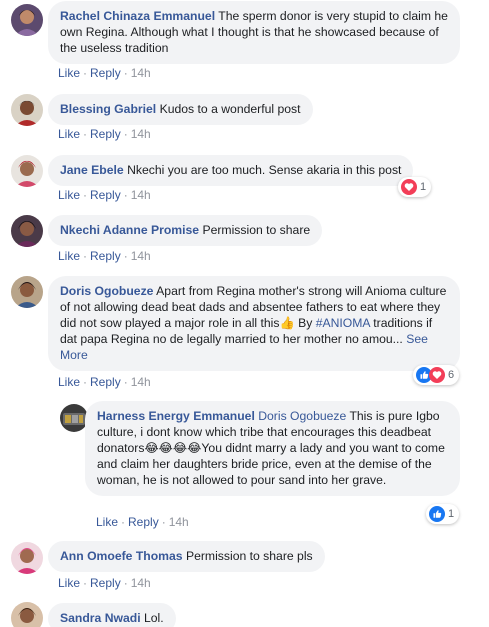  Describe the element at coordinates (137, 16) in the screenshot. I see `comment-author: Rachel Chinaza Emmanuel` at that location.